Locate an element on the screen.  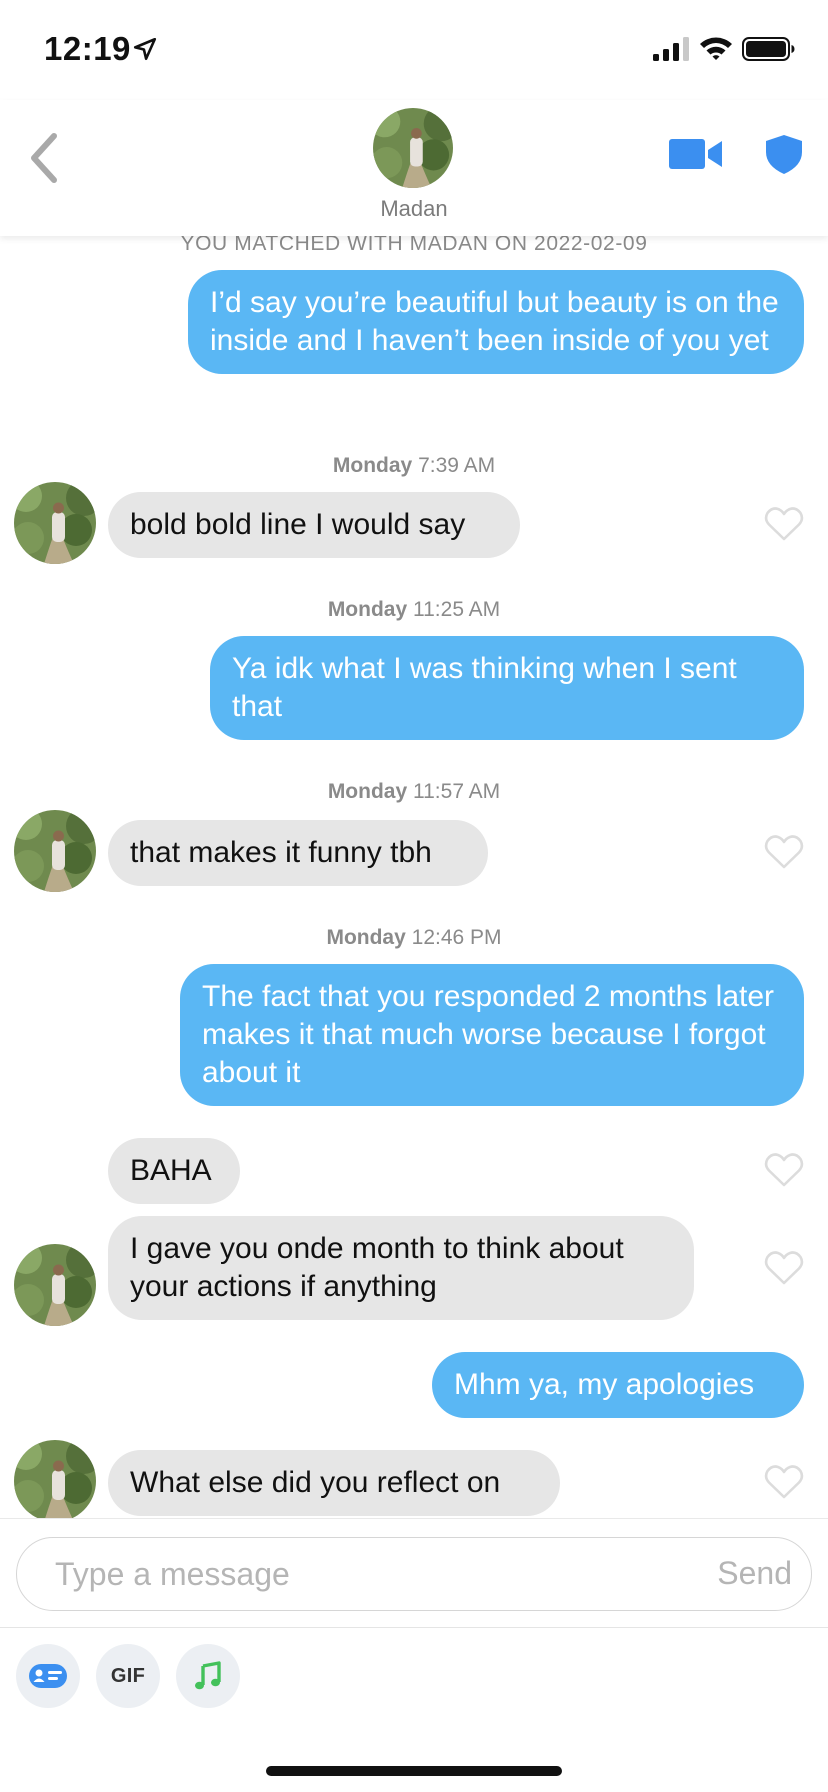
music-button is located at coordinates (208, 1676).